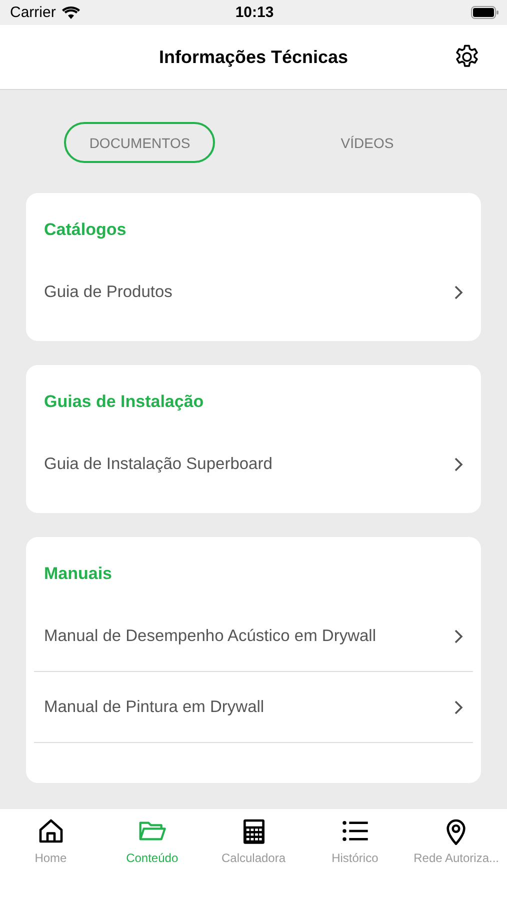 Image resolution: width=507 pixels, height=900 pixels. What do you see at coordinates (51, 858) in the screenshot?
I see `tab-bar-item: Home` at bounding box center [51, 858].